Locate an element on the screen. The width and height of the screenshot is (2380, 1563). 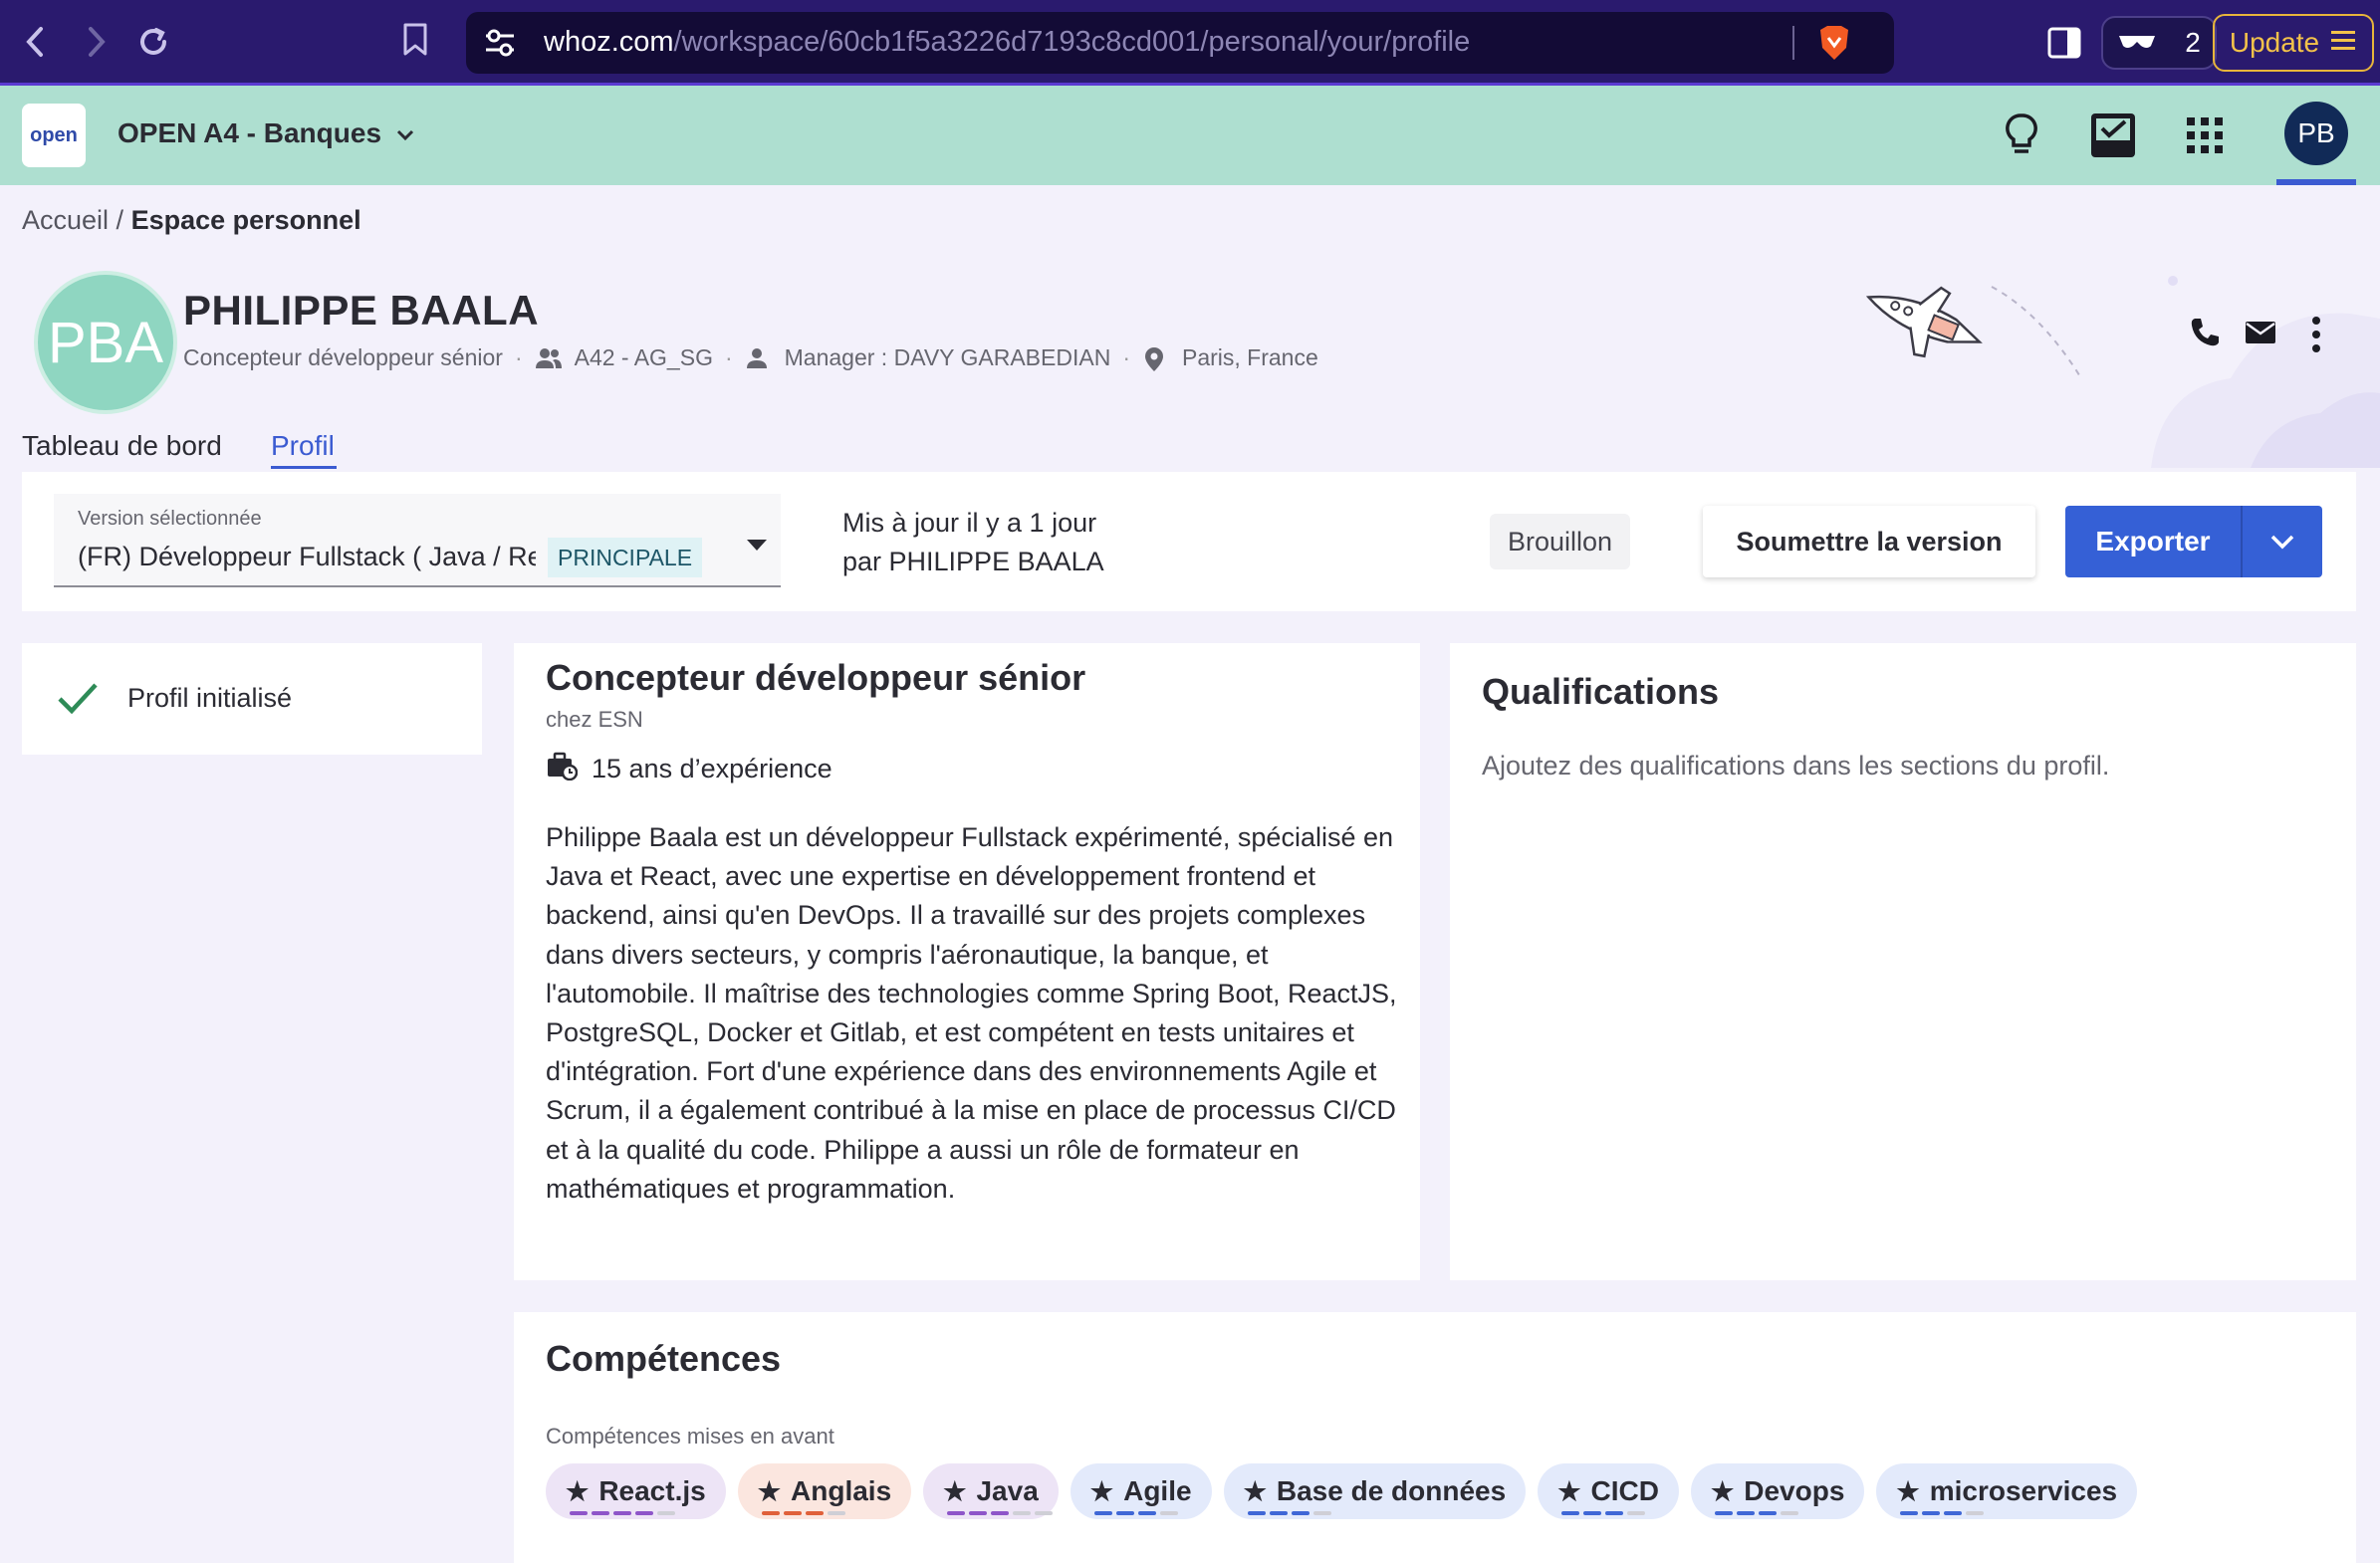
phone-icon is located at coordinates (2205, 332).